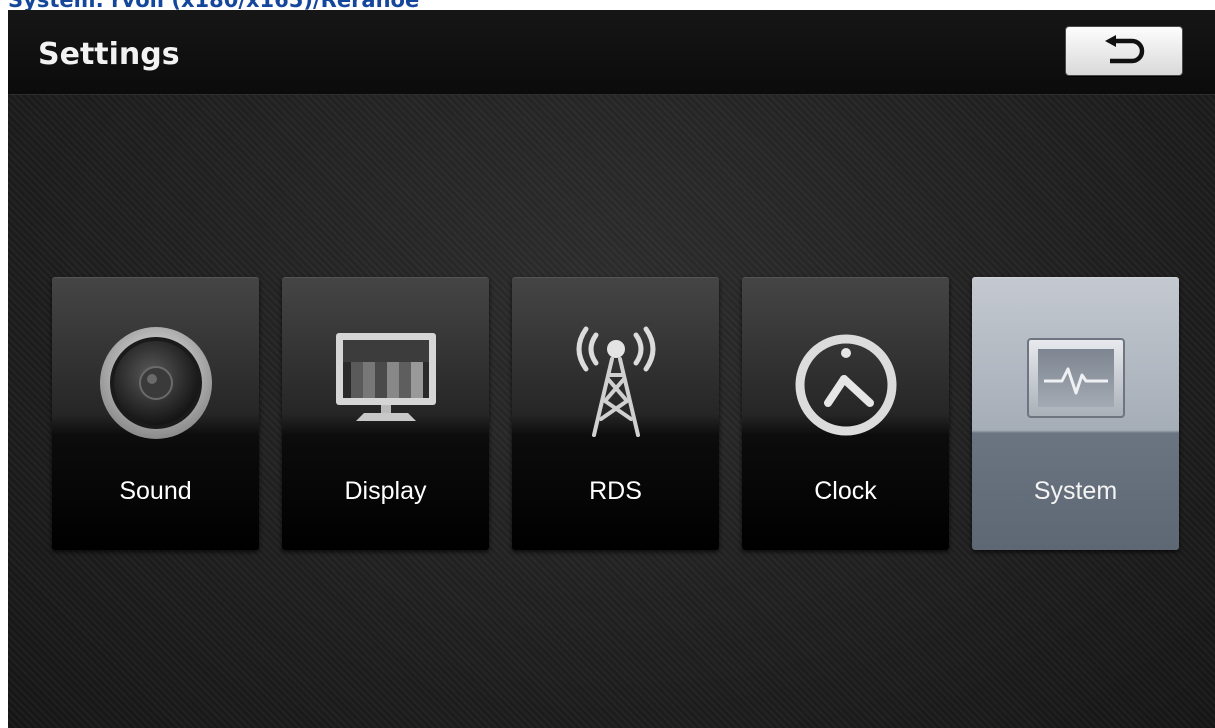 The image size is (1215, 728). What do you see at coordinates (155, 383) in the screenshot?
I see `speaker-icon` at bounding box center [155, 383].